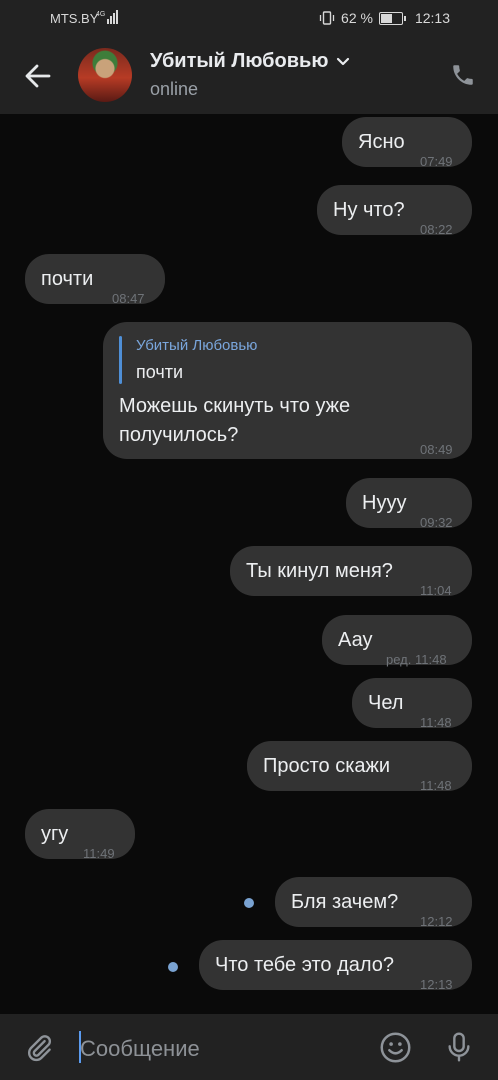  What do you see at coordinates (249, 18) in the screenshot?
I see `status-bar: MTS.BY 4G 62 % 12:13` at bounding box center [249, 18].